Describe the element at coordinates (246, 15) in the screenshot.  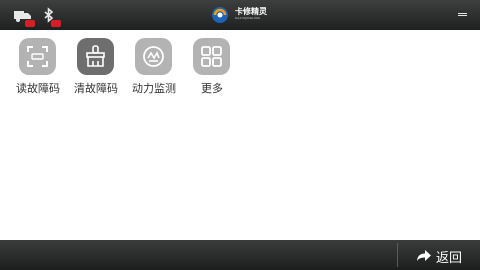
I see `app-logo: 卡修精灵 KAXIUJINGLING` at that location.